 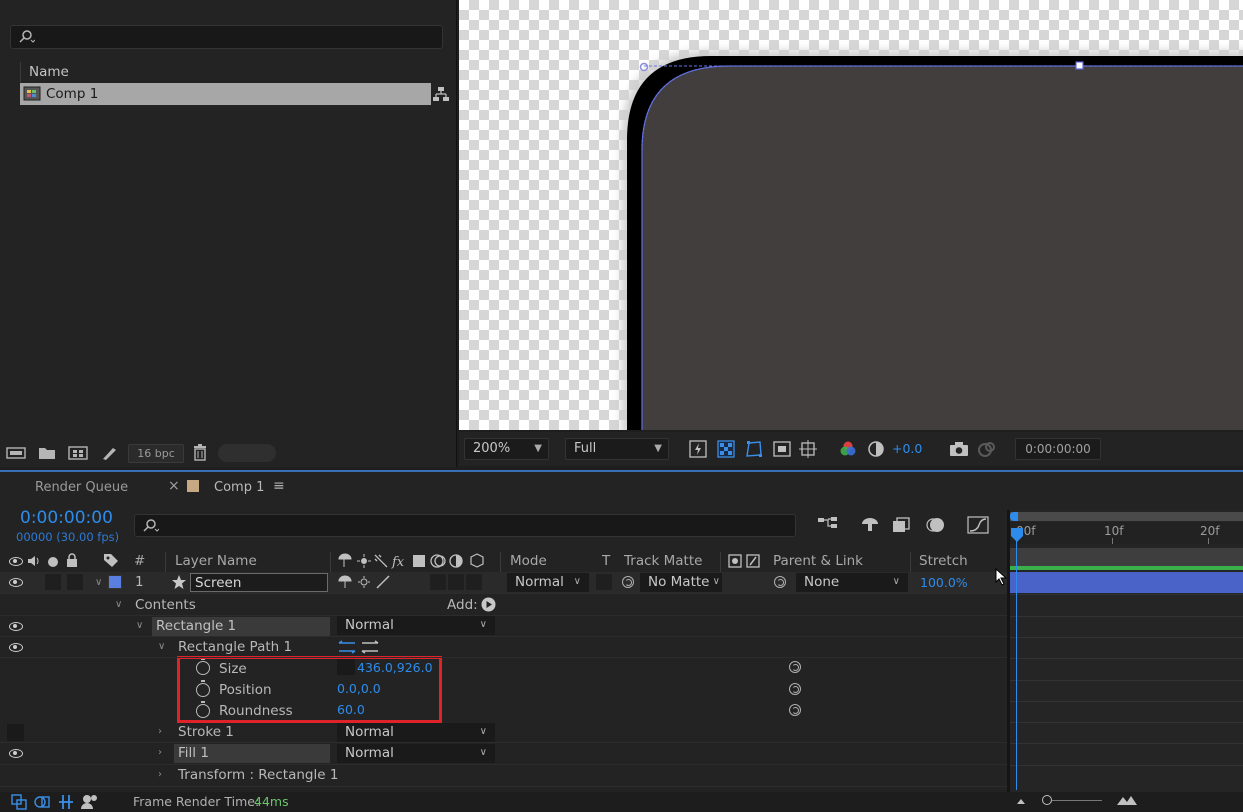 What do you see at coordinates (225, 94) in the screenshot?
I see `project-item-comp: Comp 1` at bounding box center [225, 94].